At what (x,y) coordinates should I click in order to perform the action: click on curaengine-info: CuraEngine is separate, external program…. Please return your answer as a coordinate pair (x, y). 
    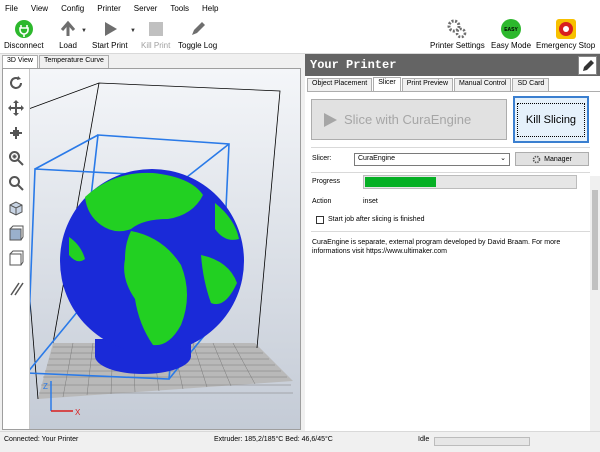
    Looking at the image, I should click on (436, 247).